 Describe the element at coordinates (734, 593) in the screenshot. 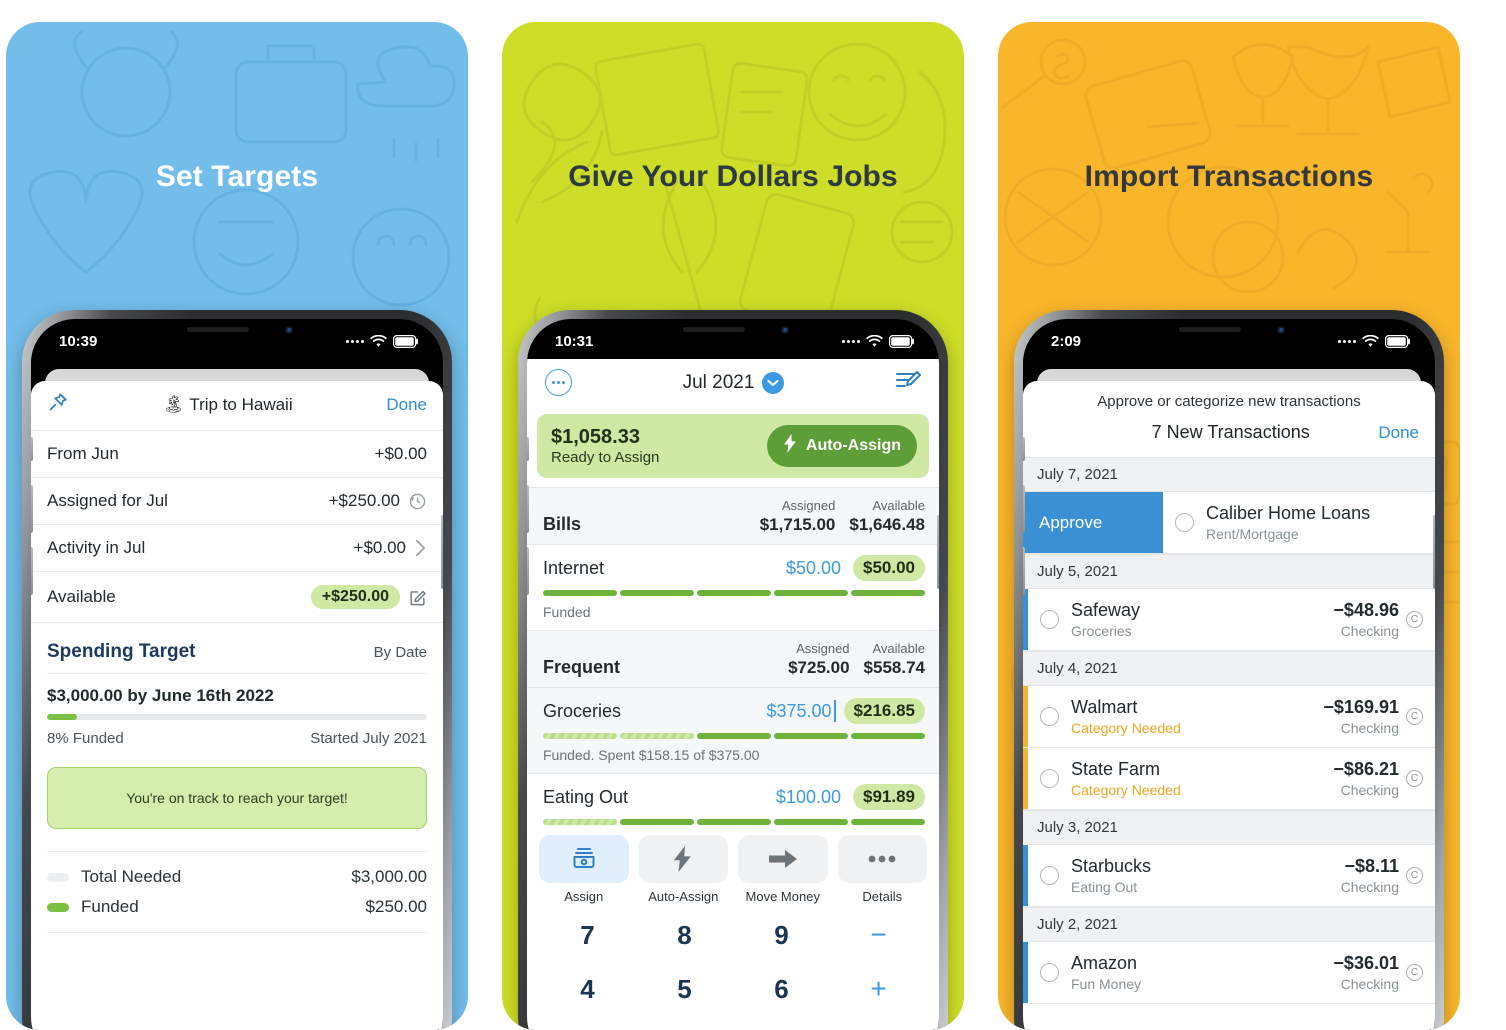

I see `category-progress-bar` at that location.